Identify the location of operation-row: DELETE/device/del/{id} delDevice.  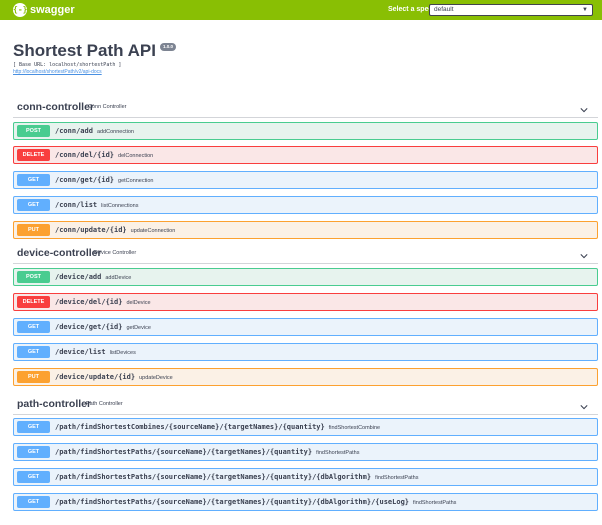
(305, 302).